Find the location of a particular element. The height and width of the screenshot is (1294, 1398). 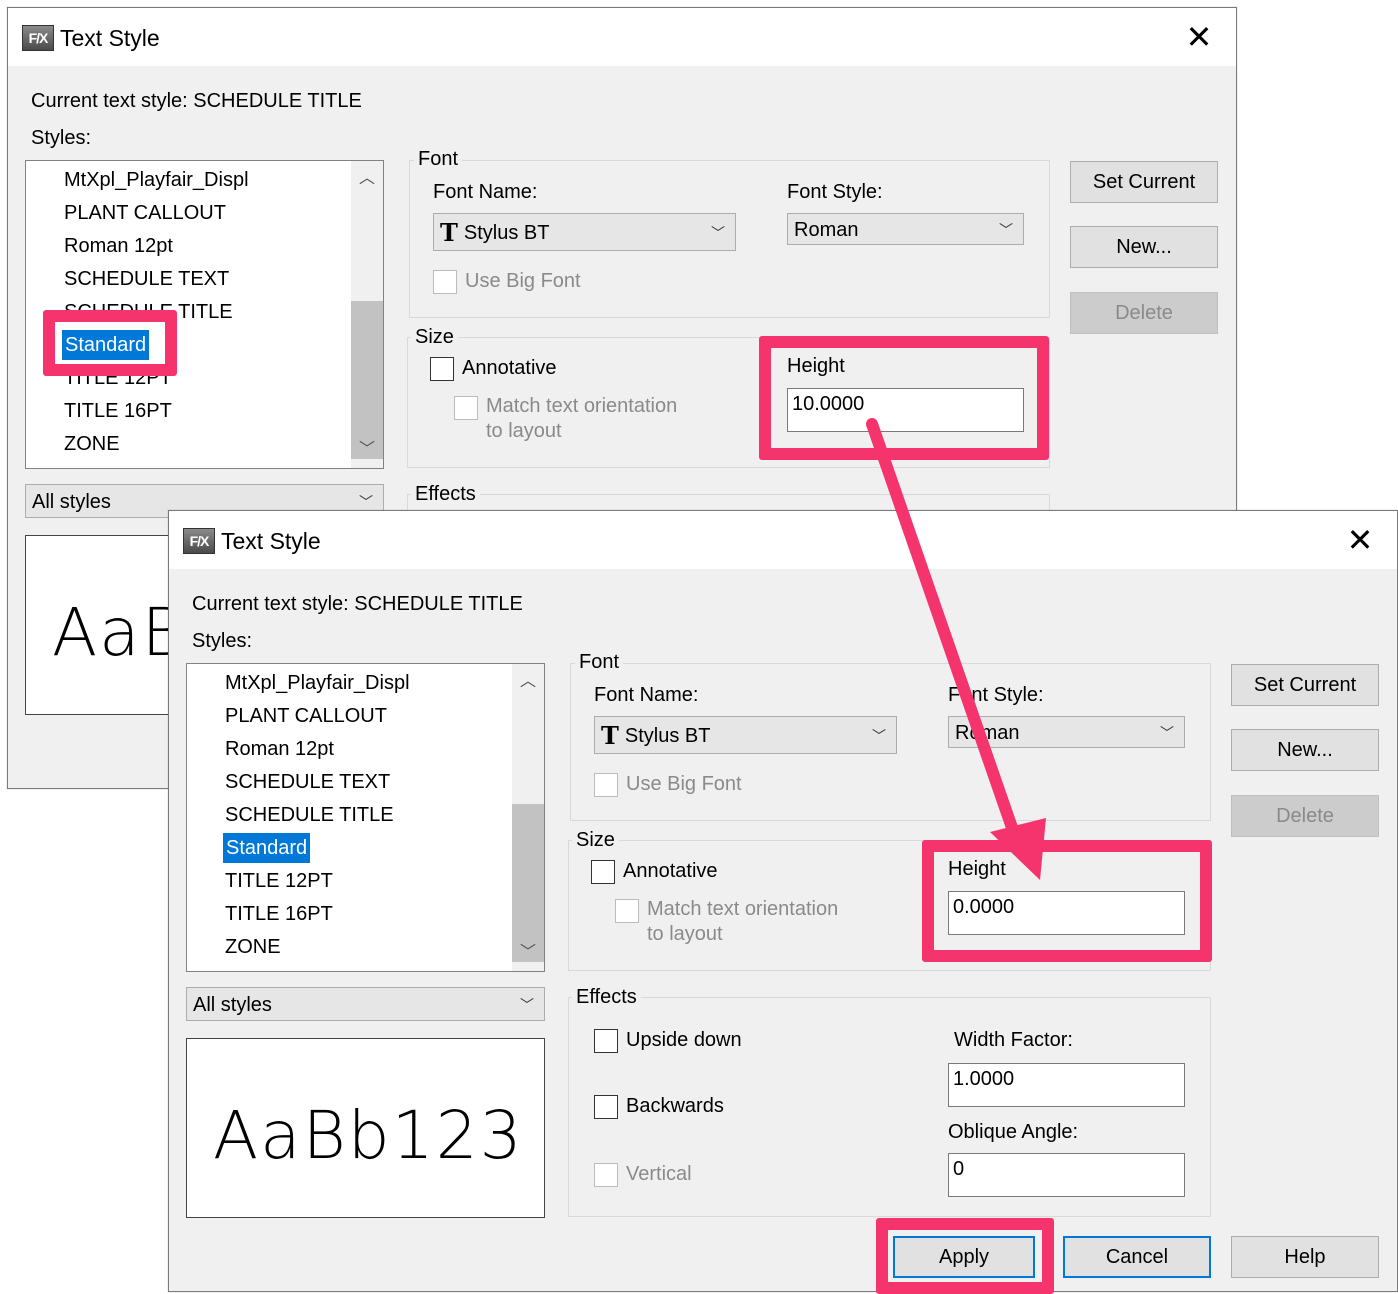

arrow-head is located at coordinates (1018, 849).